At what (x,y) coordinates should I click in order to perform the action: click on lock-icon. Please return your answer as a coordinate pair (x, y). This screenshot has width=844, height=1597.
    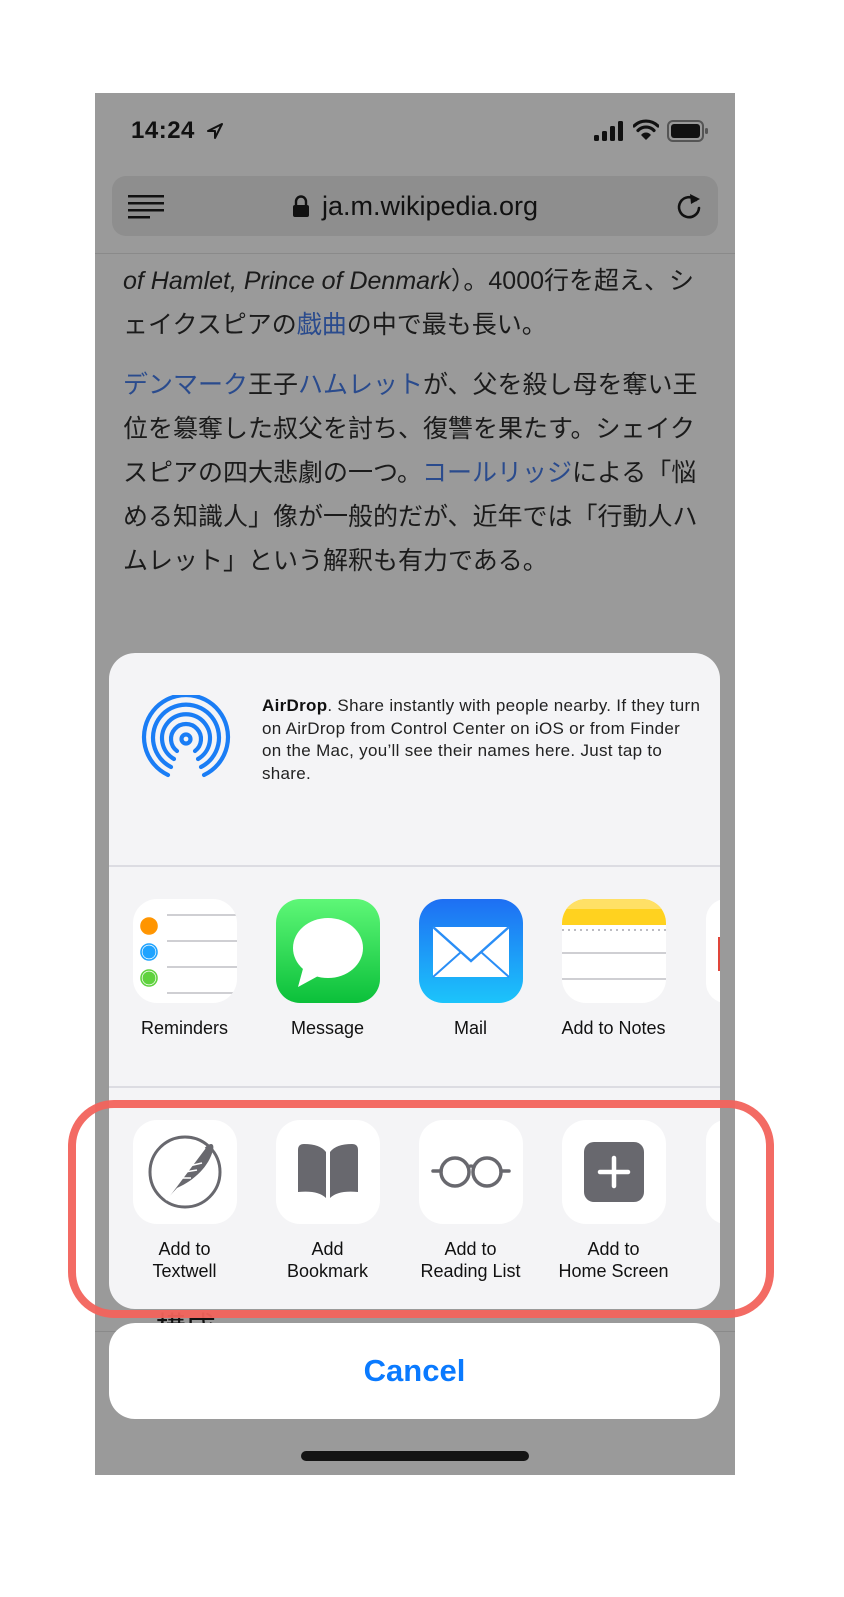
    Looking at the image, I should click on (300, 206).